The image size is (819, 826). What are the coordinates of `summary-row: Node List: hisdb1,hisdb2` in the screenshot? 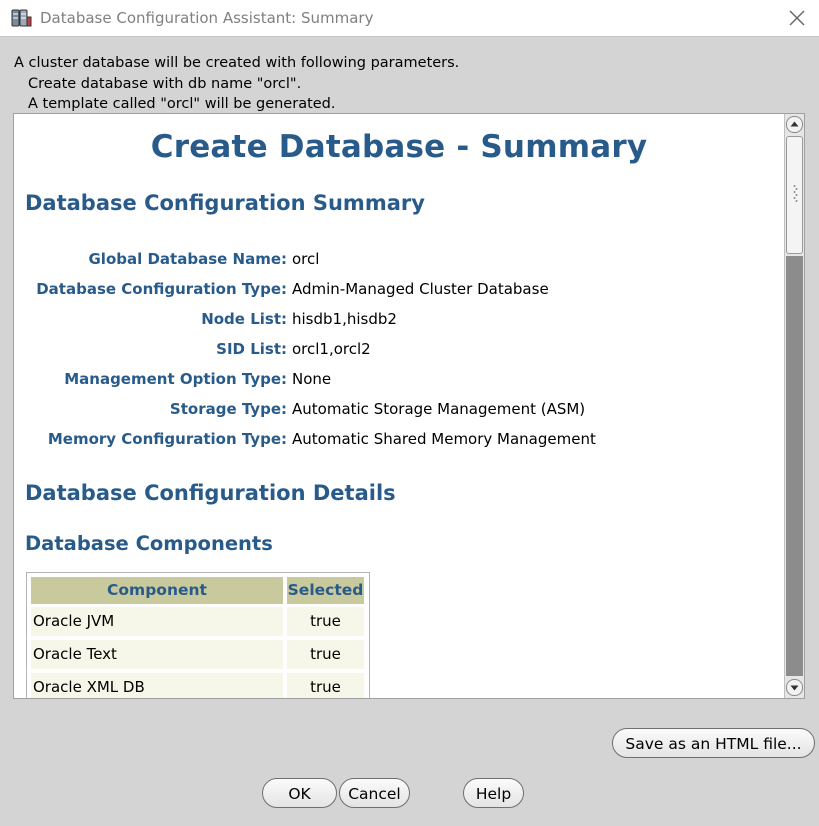 It's located at (399, 321).